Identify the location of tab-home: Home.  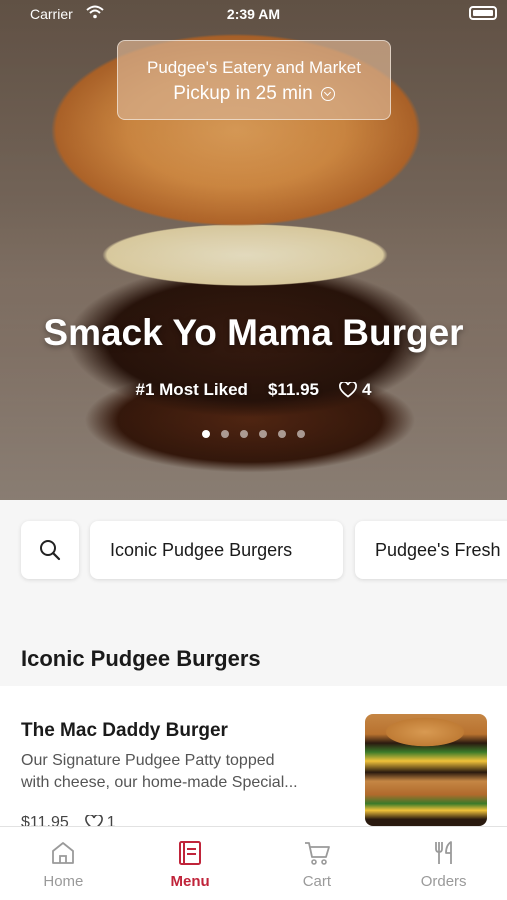
(63, 863).